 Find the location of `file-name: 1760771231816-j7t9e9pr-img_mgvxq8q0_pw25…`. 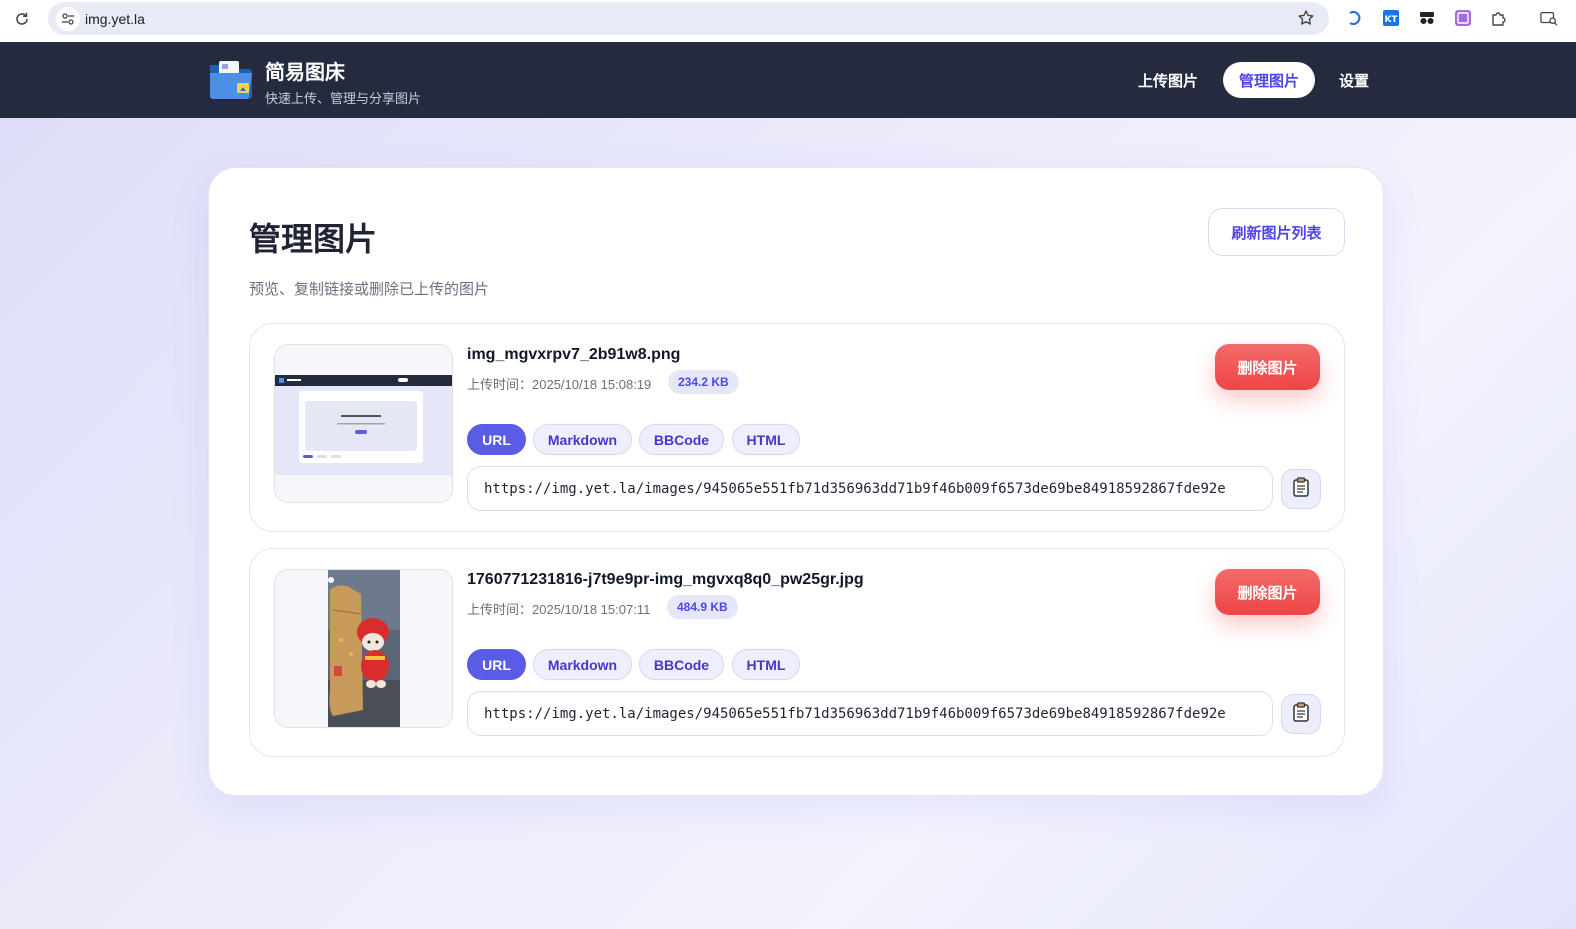

file-name: 1760771231816-j7t9e9pr-img_mgvxq8q0_pw25… is located at coordinates (665, 579).